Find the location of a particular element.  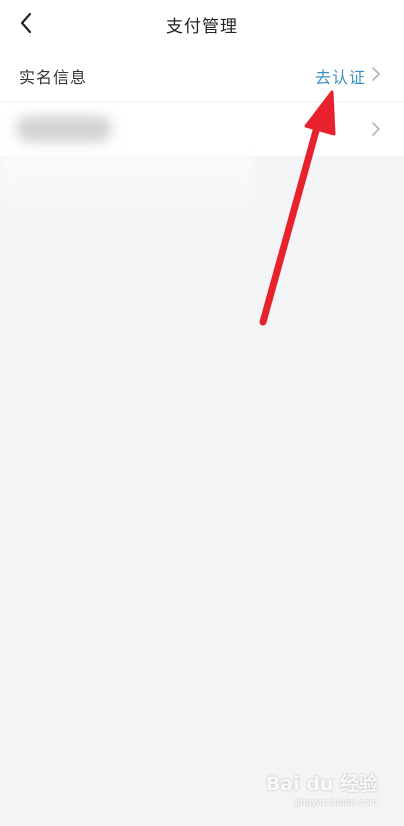

watermark-url: jingyan.baidu.com is located at coordinates (336, 803).